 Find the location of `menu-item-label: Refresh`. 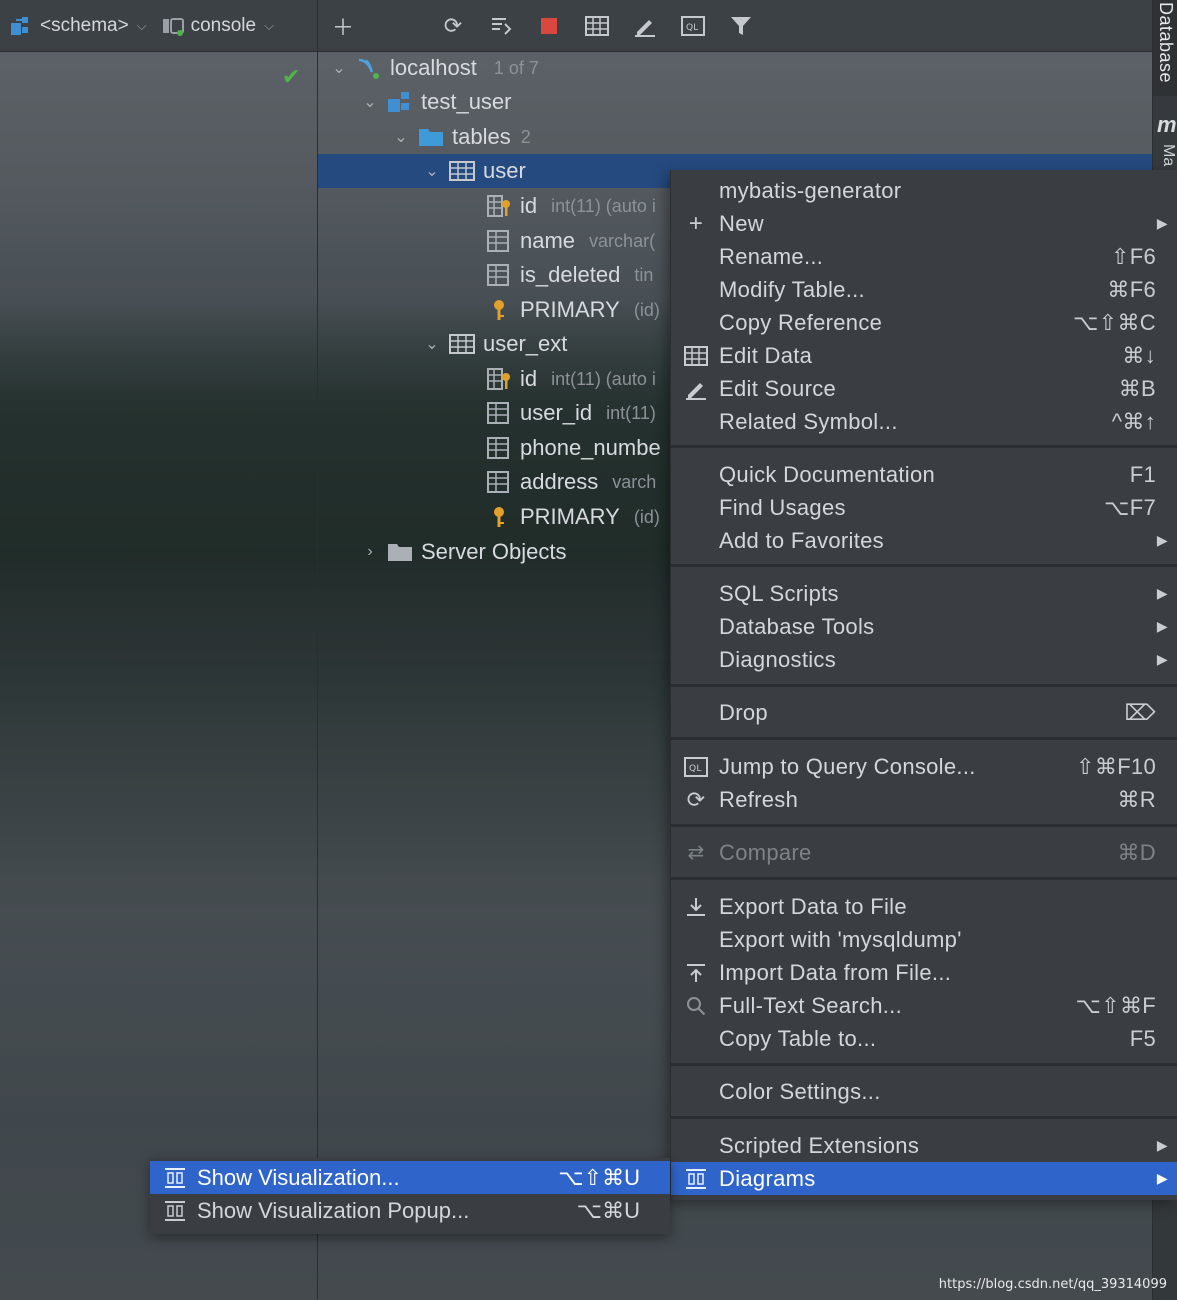

menu-item-label: Refresh is located at coordinates (759, 799).